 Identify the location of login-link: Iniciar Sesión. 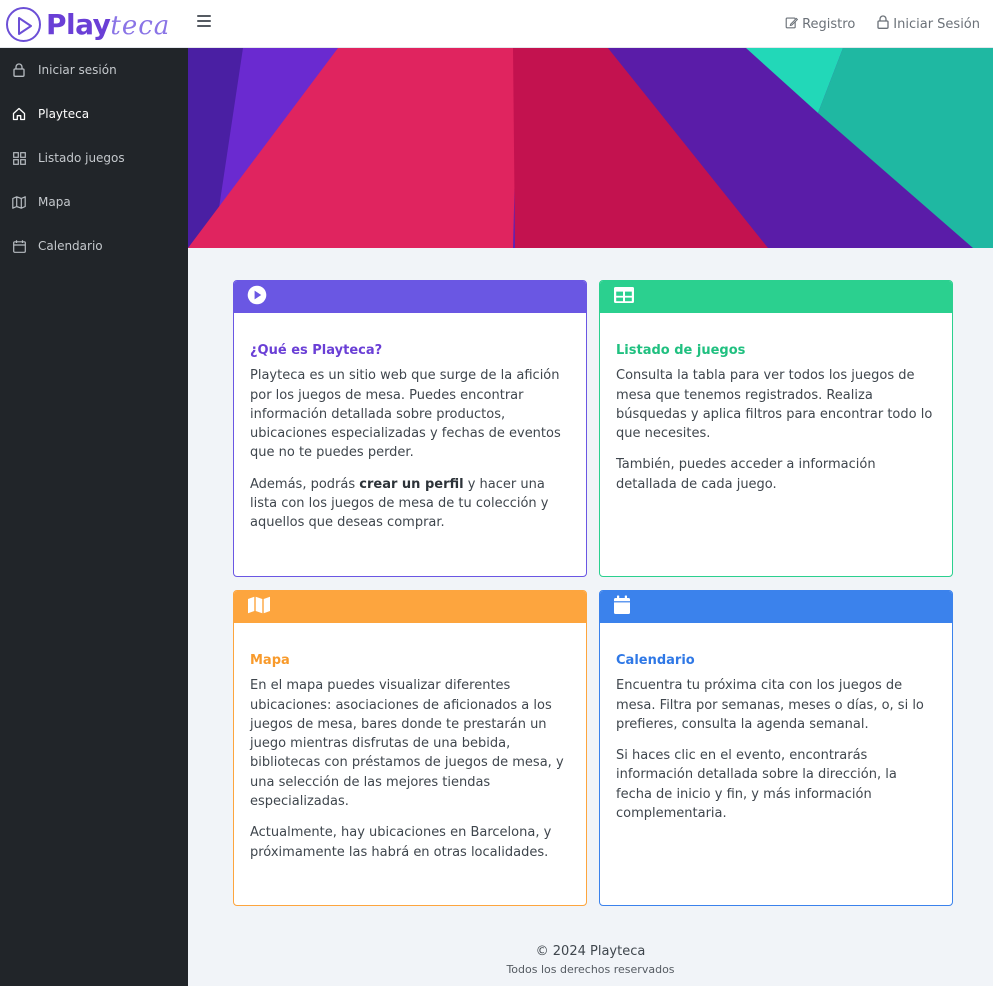
(928, 24).